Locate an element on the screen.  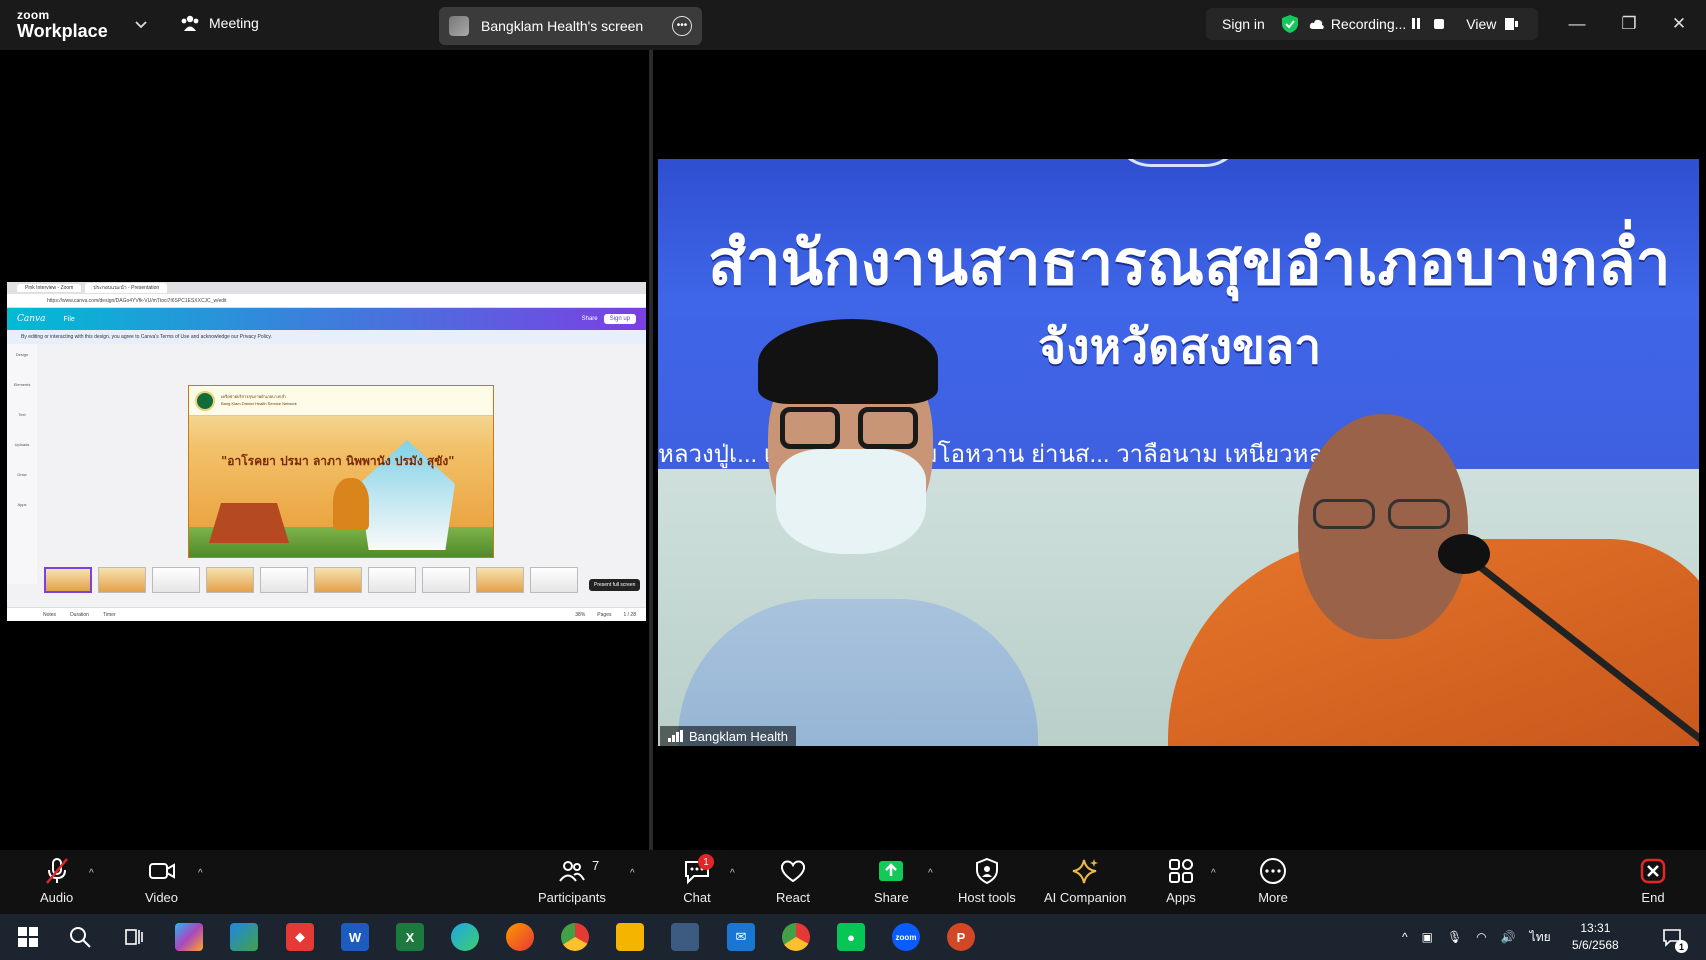
participants-options-caret: ^ is located at coordinates (632, 873).